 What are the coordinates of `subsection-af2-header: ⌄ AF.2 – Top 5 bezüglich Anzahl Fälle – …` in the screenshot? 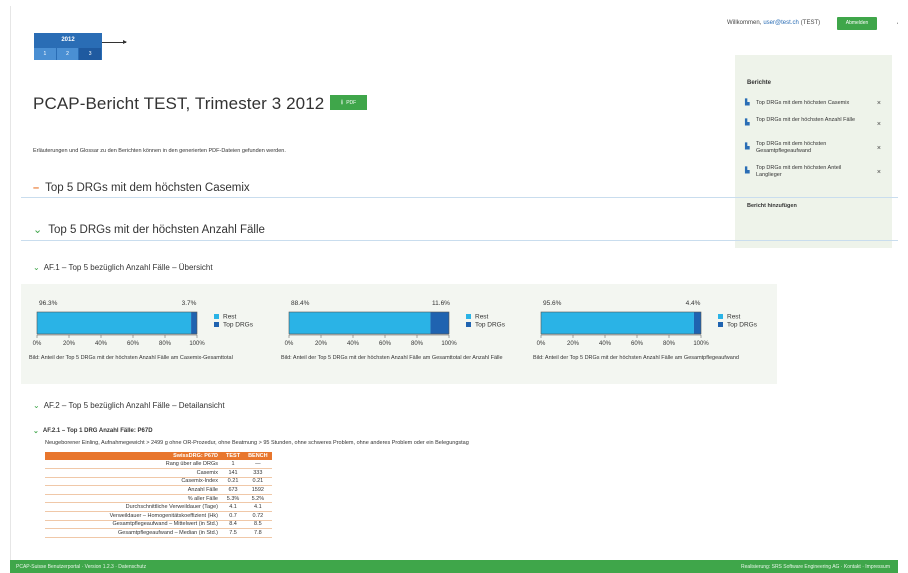 It's located at (129, 405).